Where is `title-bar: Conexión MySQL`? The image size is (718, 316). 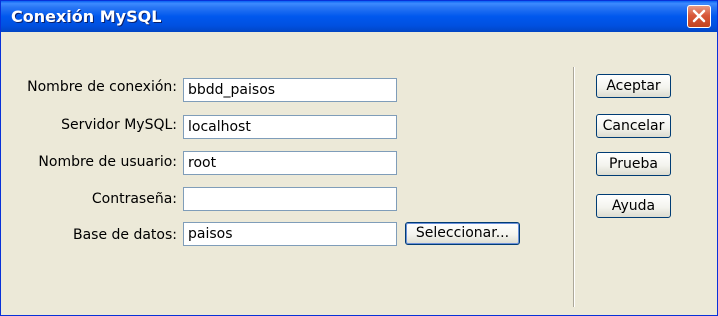
title-bar: Conexión MySQL is located at coordinates (359, 16).